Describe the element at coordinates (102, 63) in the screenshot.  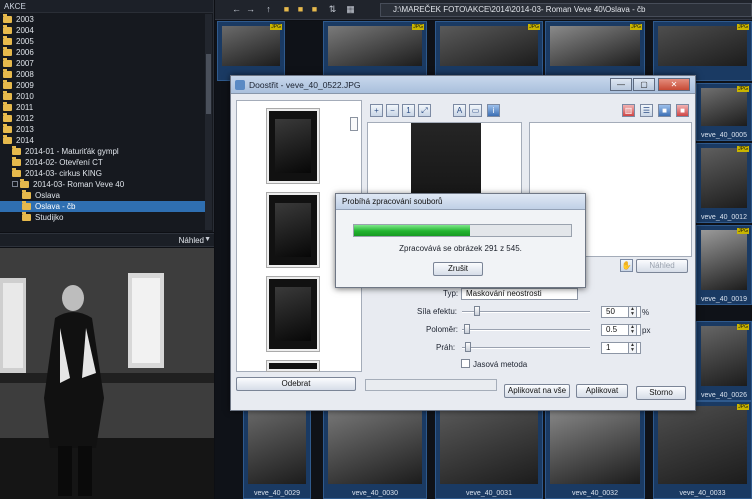
I see `tree-folder: 2007` at that location.